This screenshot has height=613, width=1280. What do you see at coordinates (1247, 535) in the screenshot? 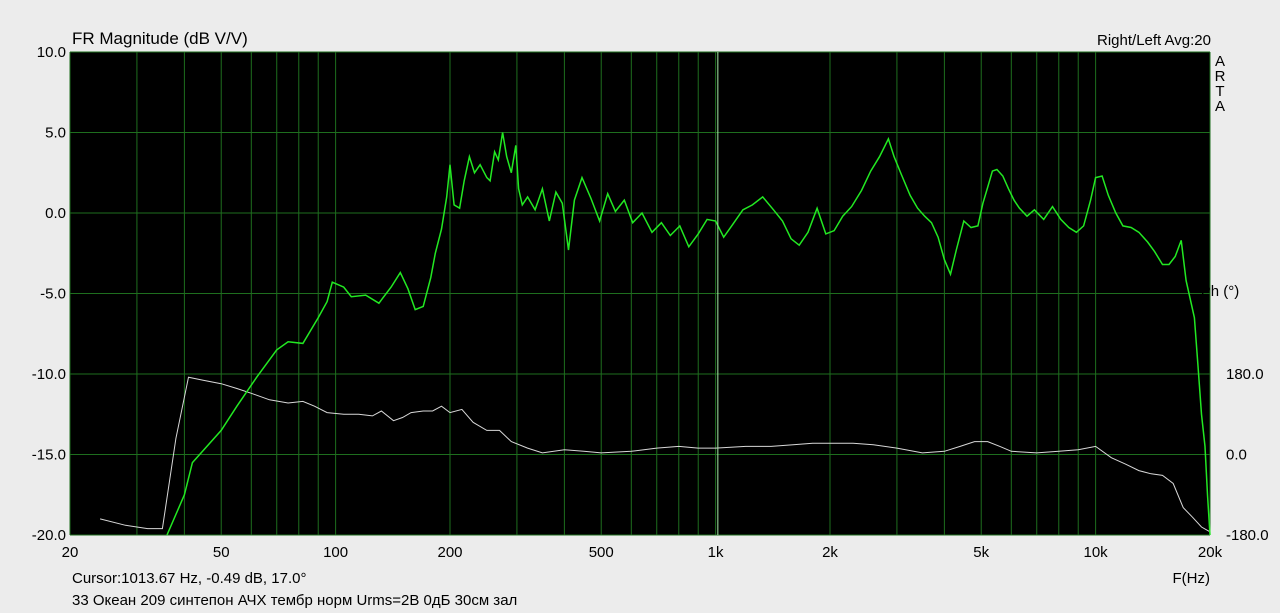
I see `phase-tick-label: -180.0` at bounding box center [1247, 535].